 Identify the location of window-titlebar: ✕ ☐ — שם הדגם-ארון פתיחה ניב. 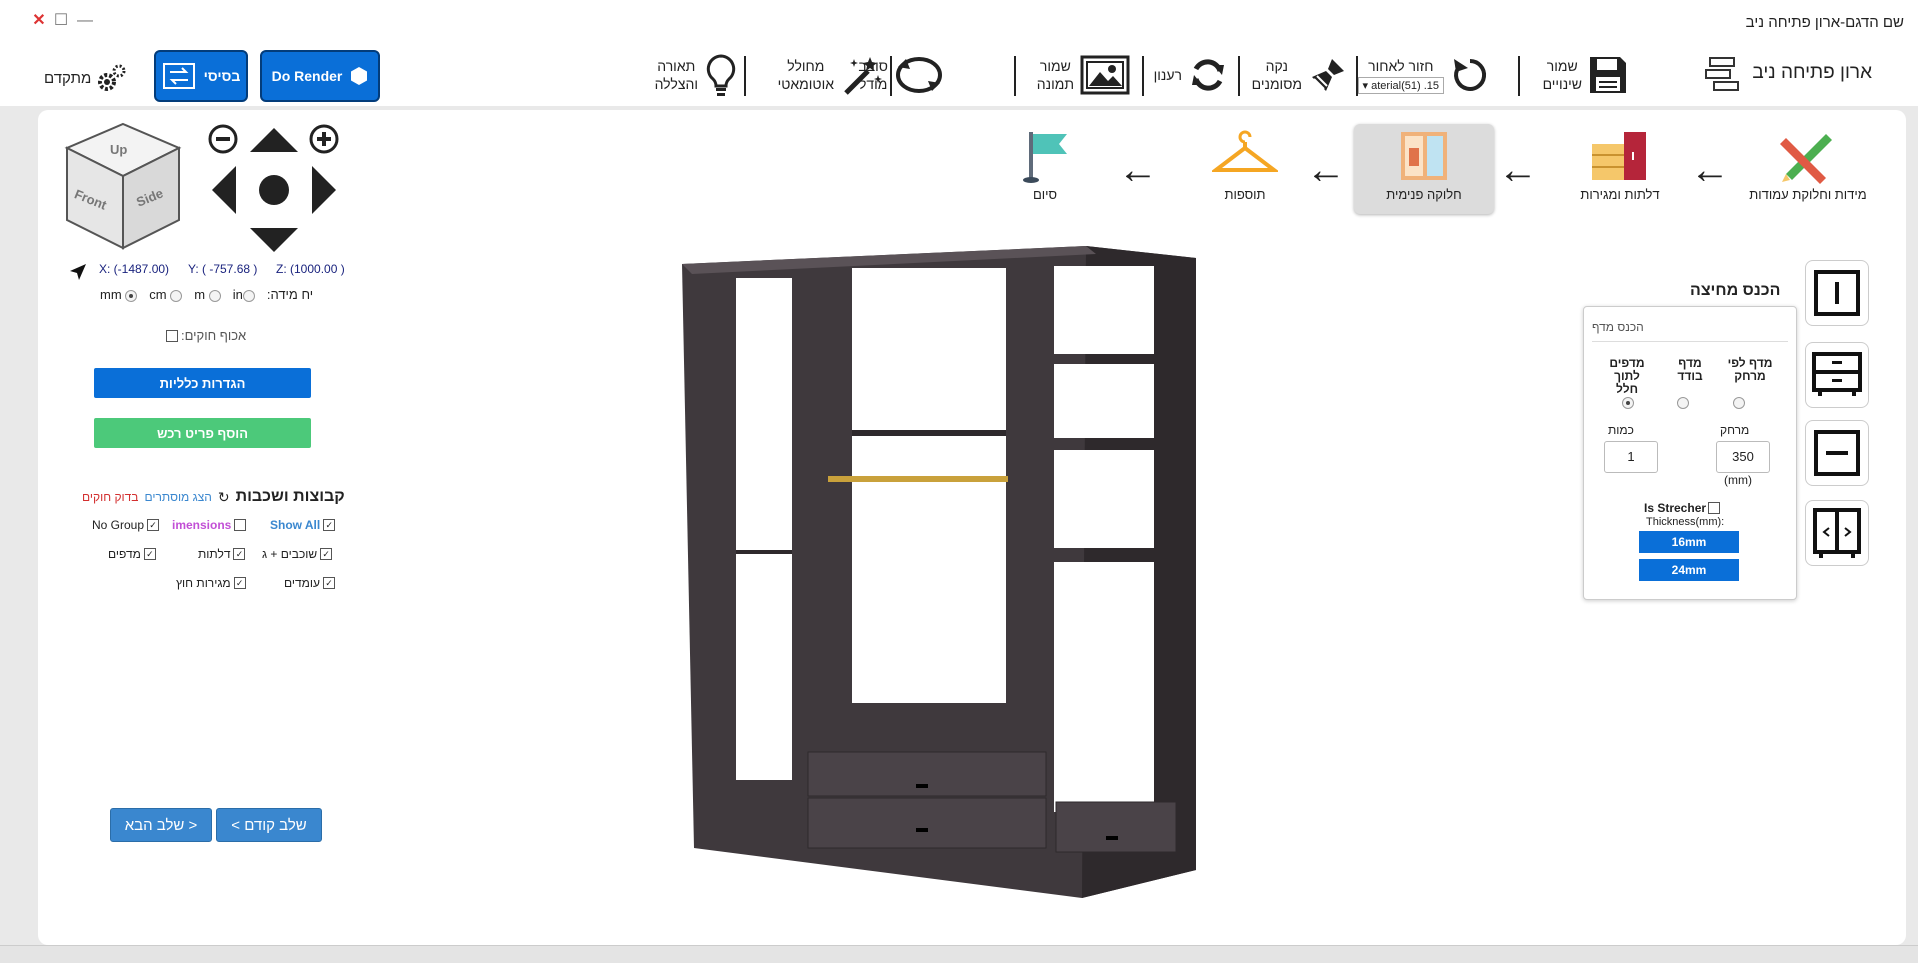
(959, 22).